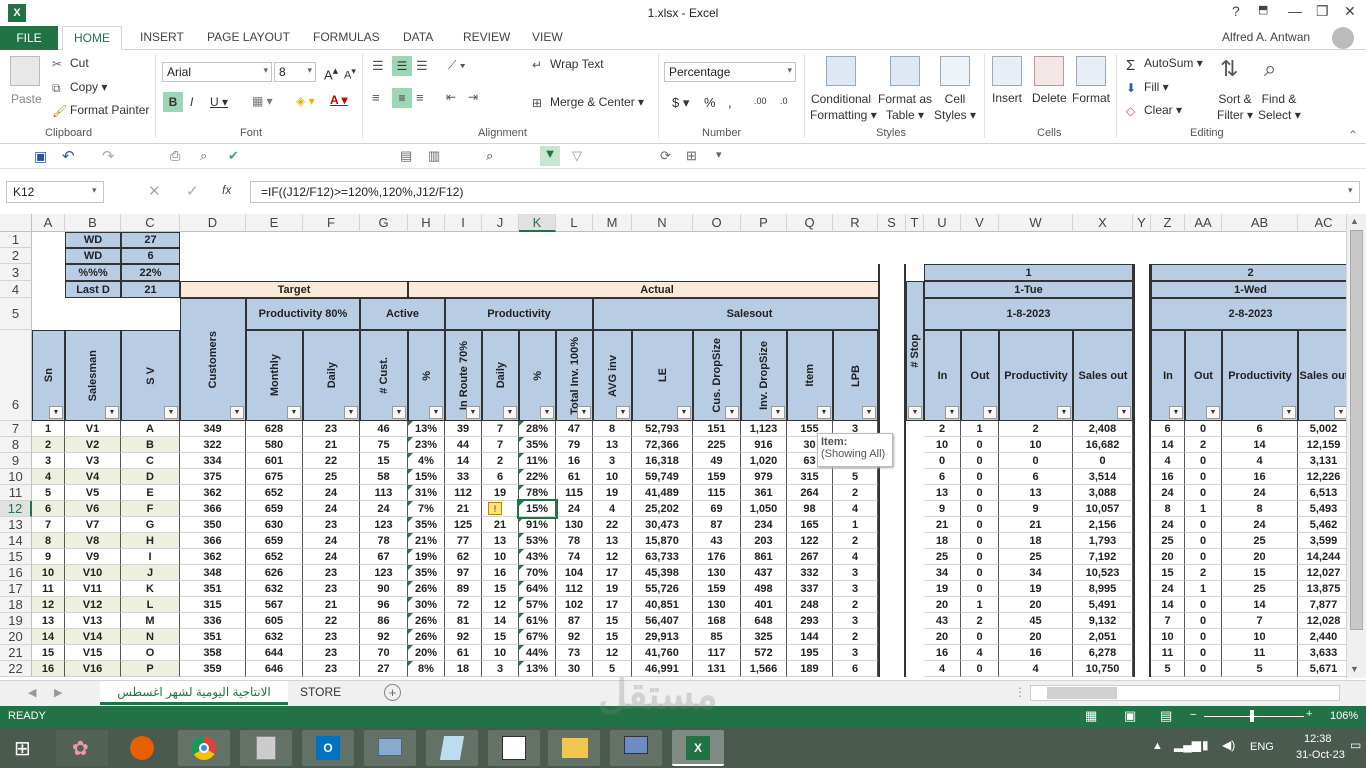  Describe the element at coordinates (173, 102) in the screenshot. I see `bold-button: B` at that location.